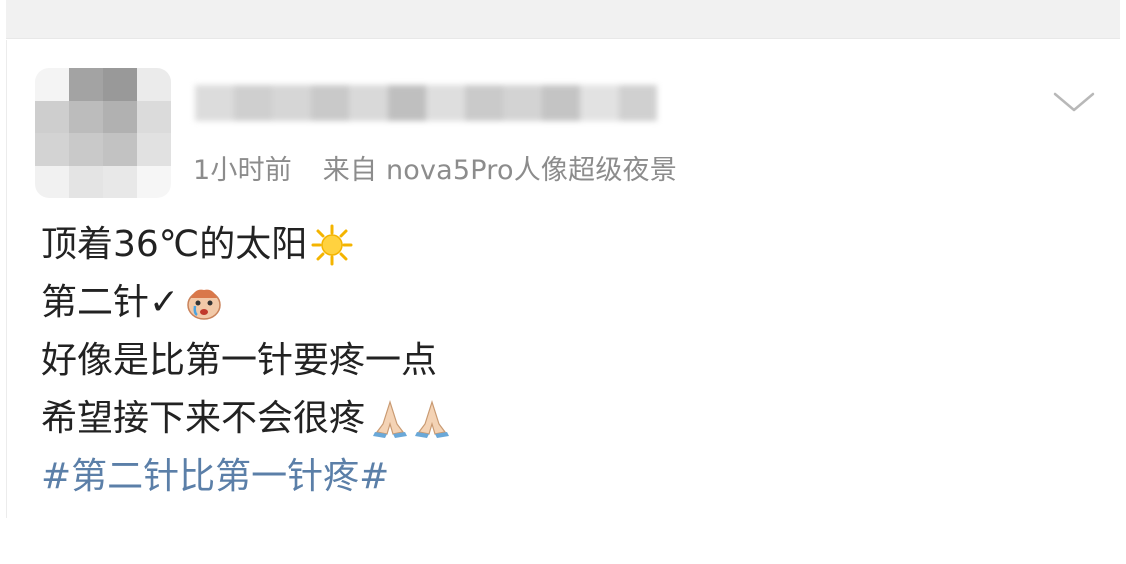 This screenshot has width=1126, height=564. I want to click on post-meta: 1小时前 来自 nova5Pro人像超级夜景, so click(435, 167).